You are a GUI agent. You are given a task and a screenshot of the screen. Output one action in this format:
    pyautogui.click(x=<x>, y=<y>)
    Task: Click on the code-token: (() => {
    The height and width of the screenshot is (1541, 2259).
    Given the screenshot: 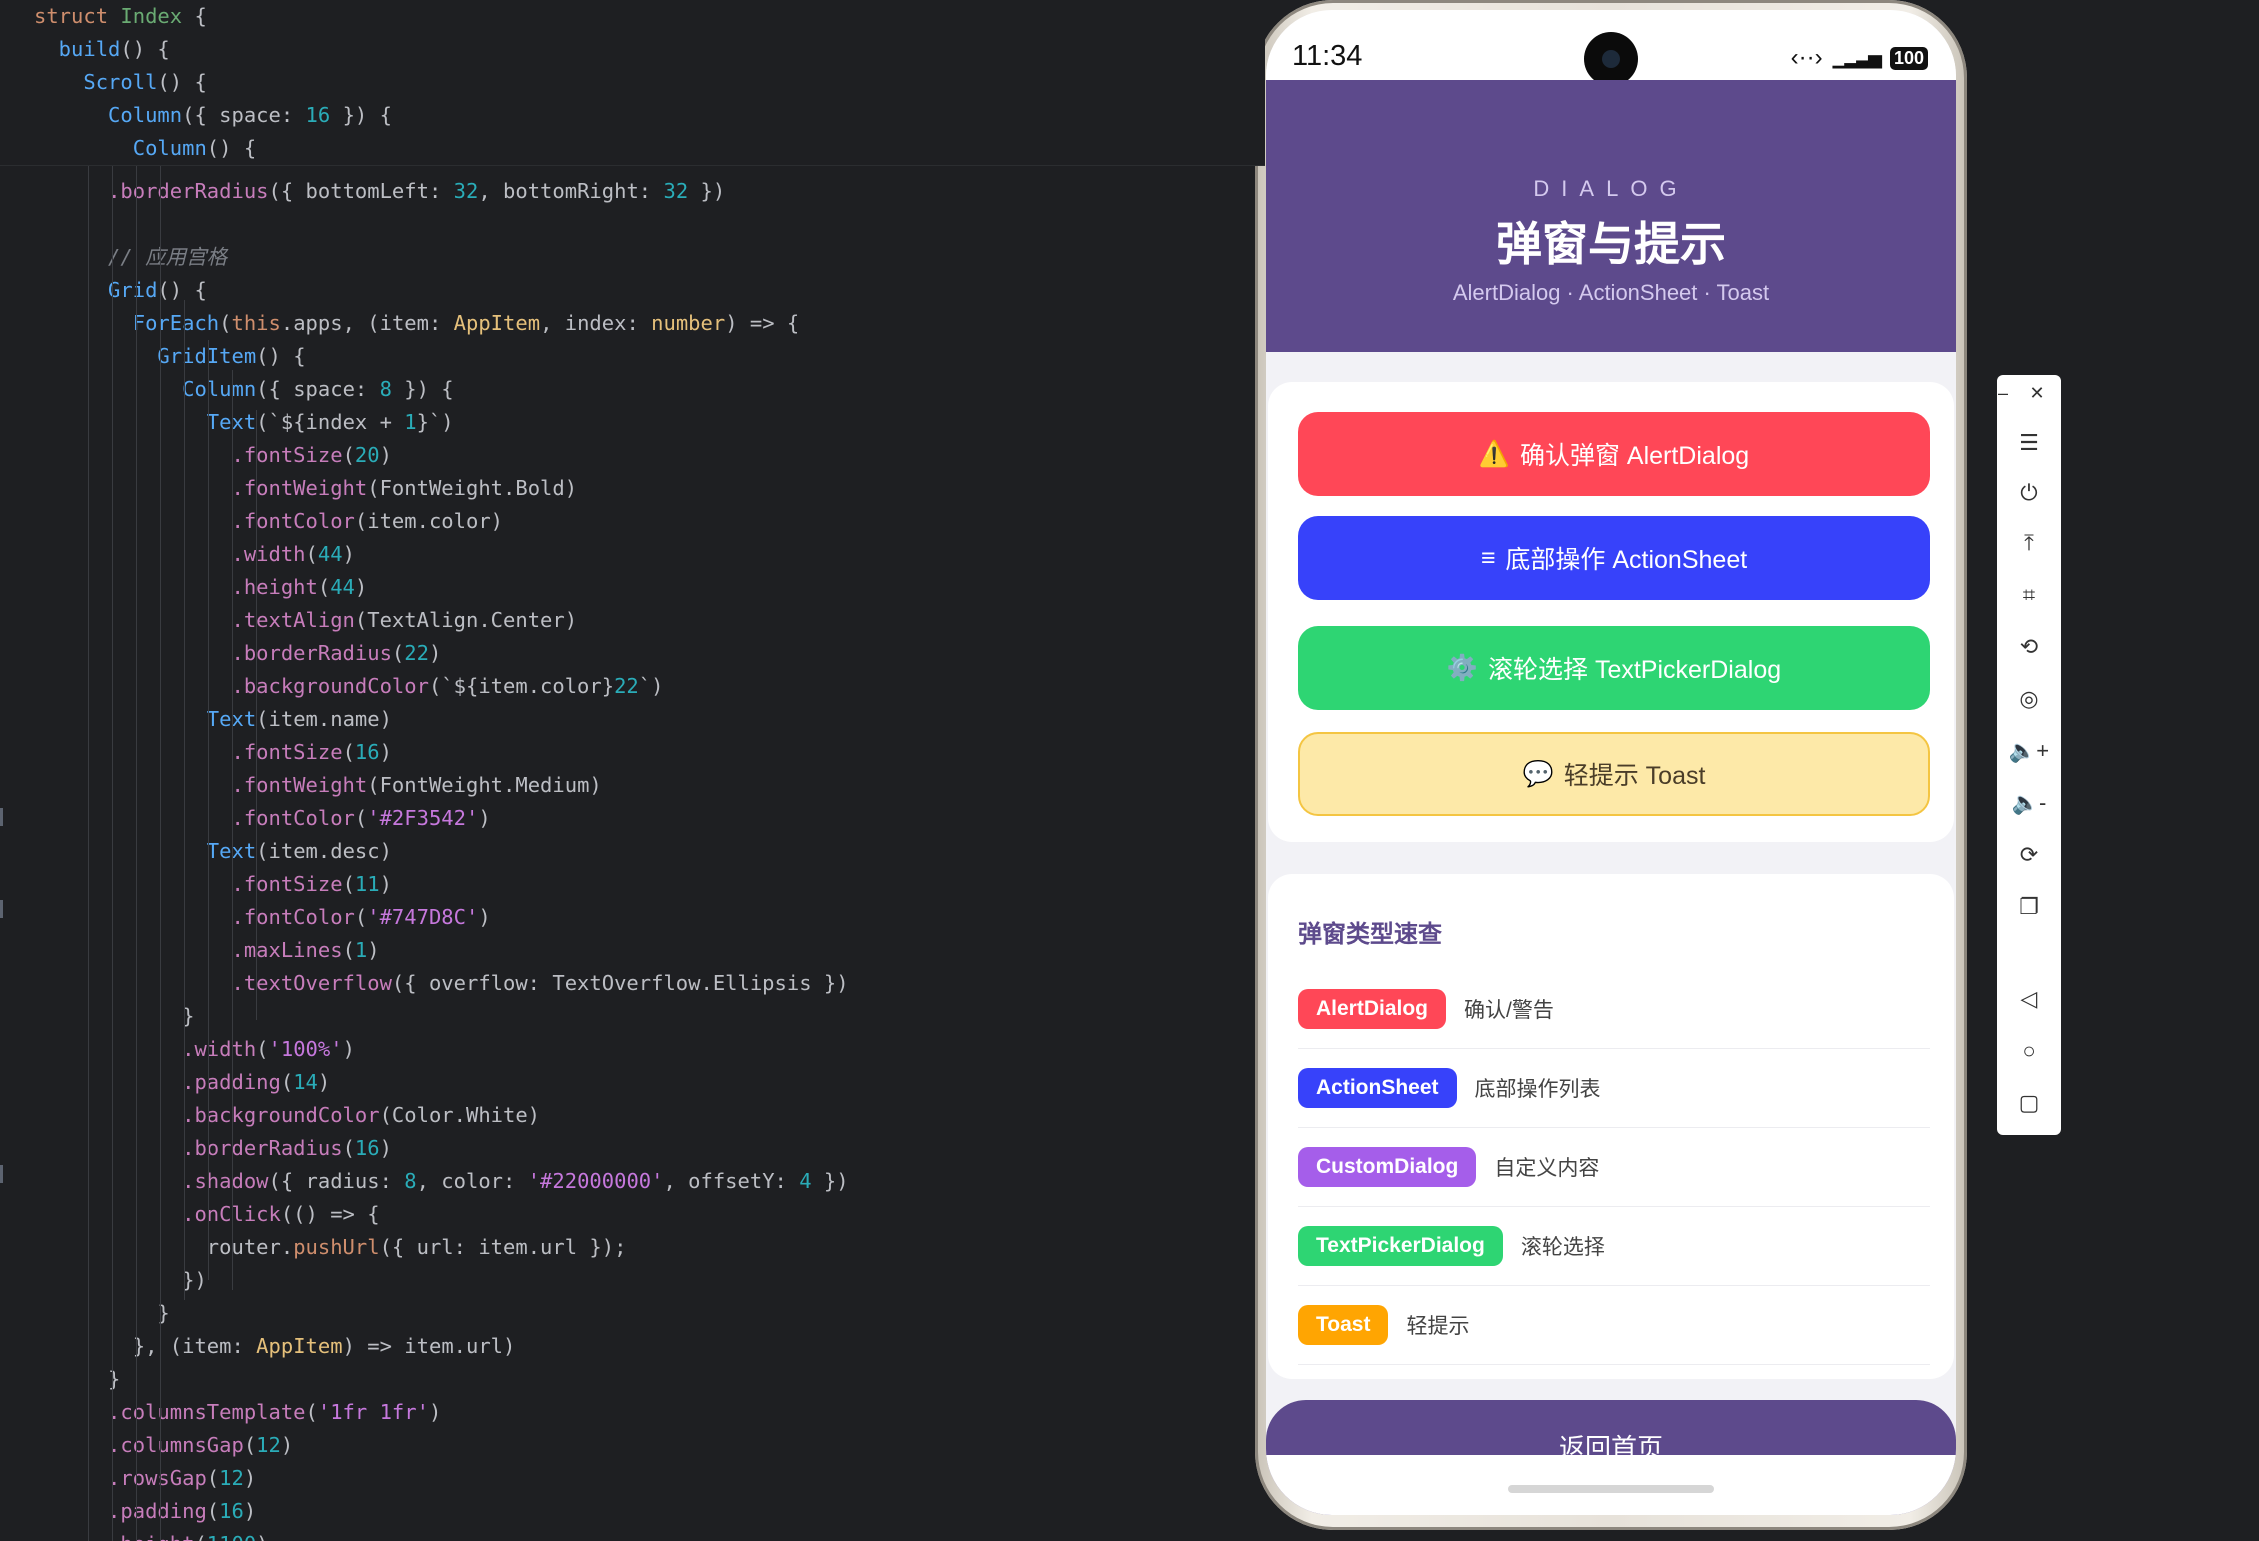 What is the action you would take?
    pyautogui.click(x=330, y=1214)
    